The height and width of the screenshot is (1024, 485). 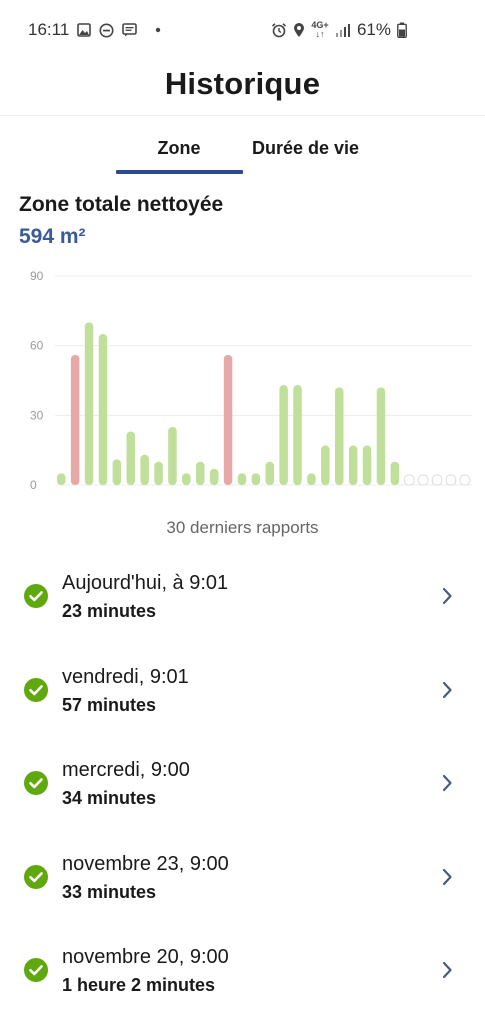 I want to click on y-tick-label: 60, so click(x=37, y=346).